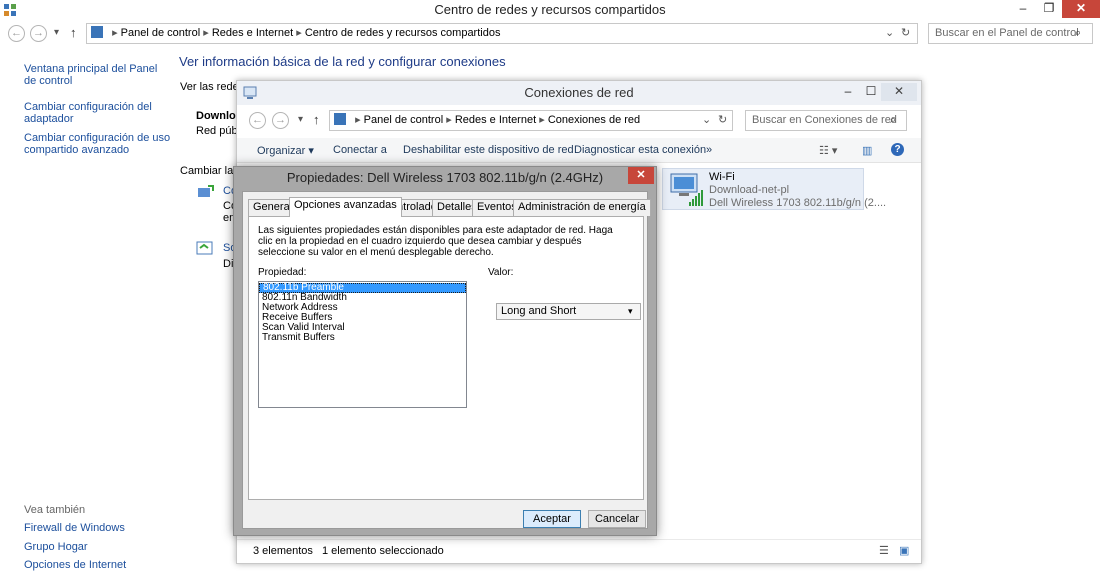 This screenshot has height=584, width=1100. I want to click on breadcrumb-item: Panel de control, so click(161, 33).